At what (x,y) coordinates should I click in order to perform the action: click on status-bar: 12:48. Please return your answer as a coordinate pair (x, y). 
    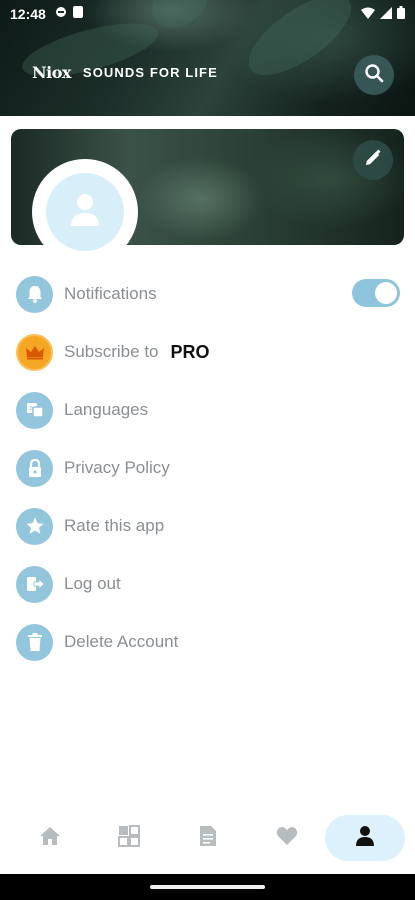
    Looking at the image, I should click on (207, 14).